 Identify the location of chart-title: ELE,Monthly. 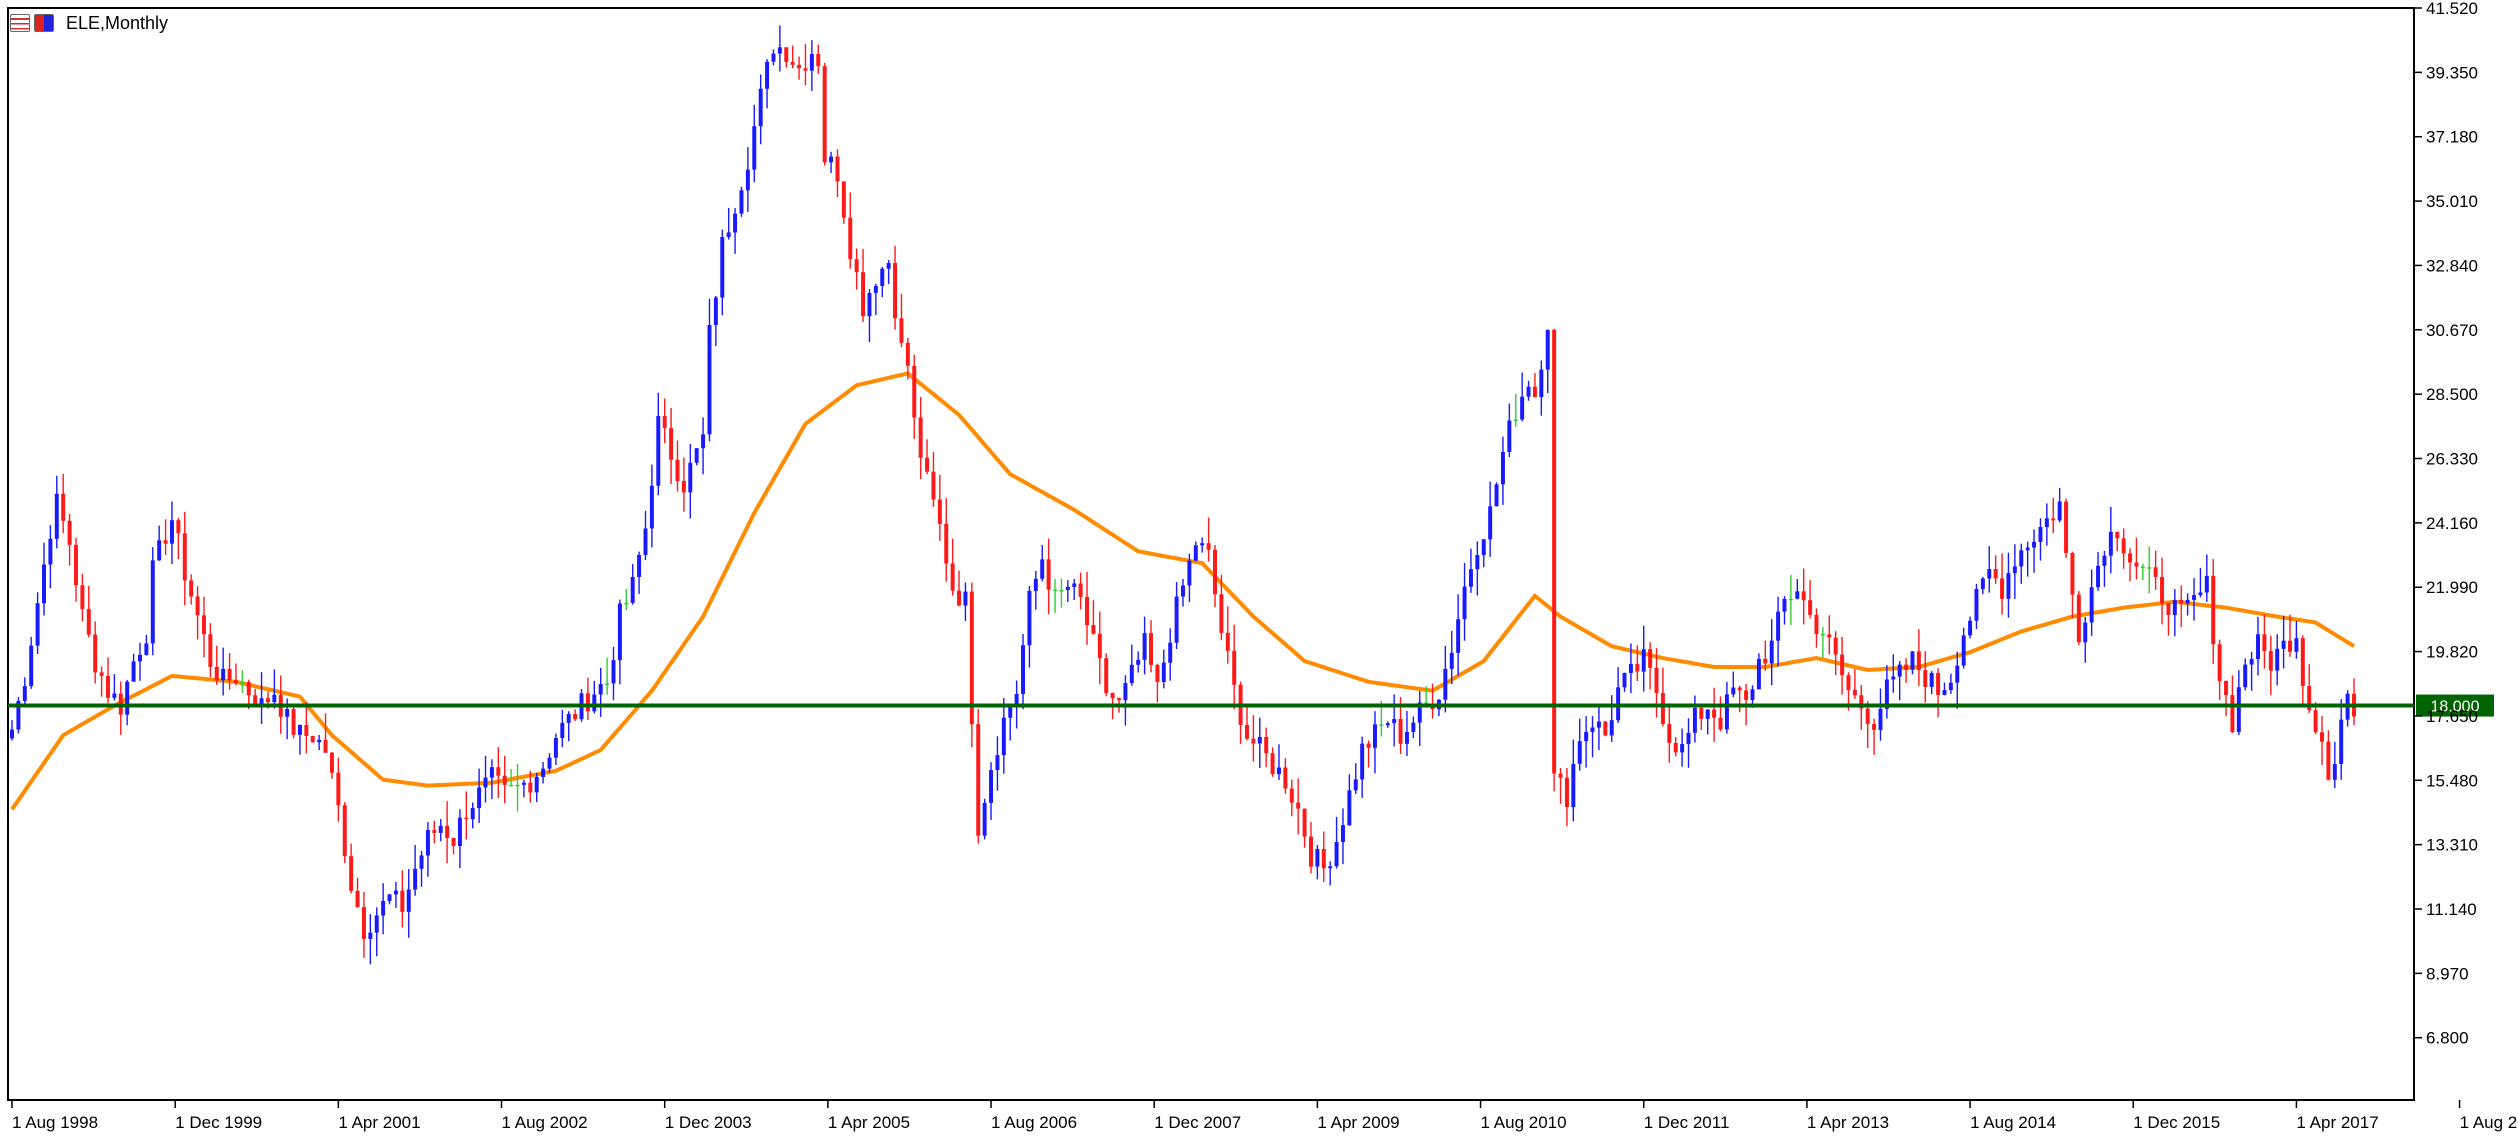
(117, 22).